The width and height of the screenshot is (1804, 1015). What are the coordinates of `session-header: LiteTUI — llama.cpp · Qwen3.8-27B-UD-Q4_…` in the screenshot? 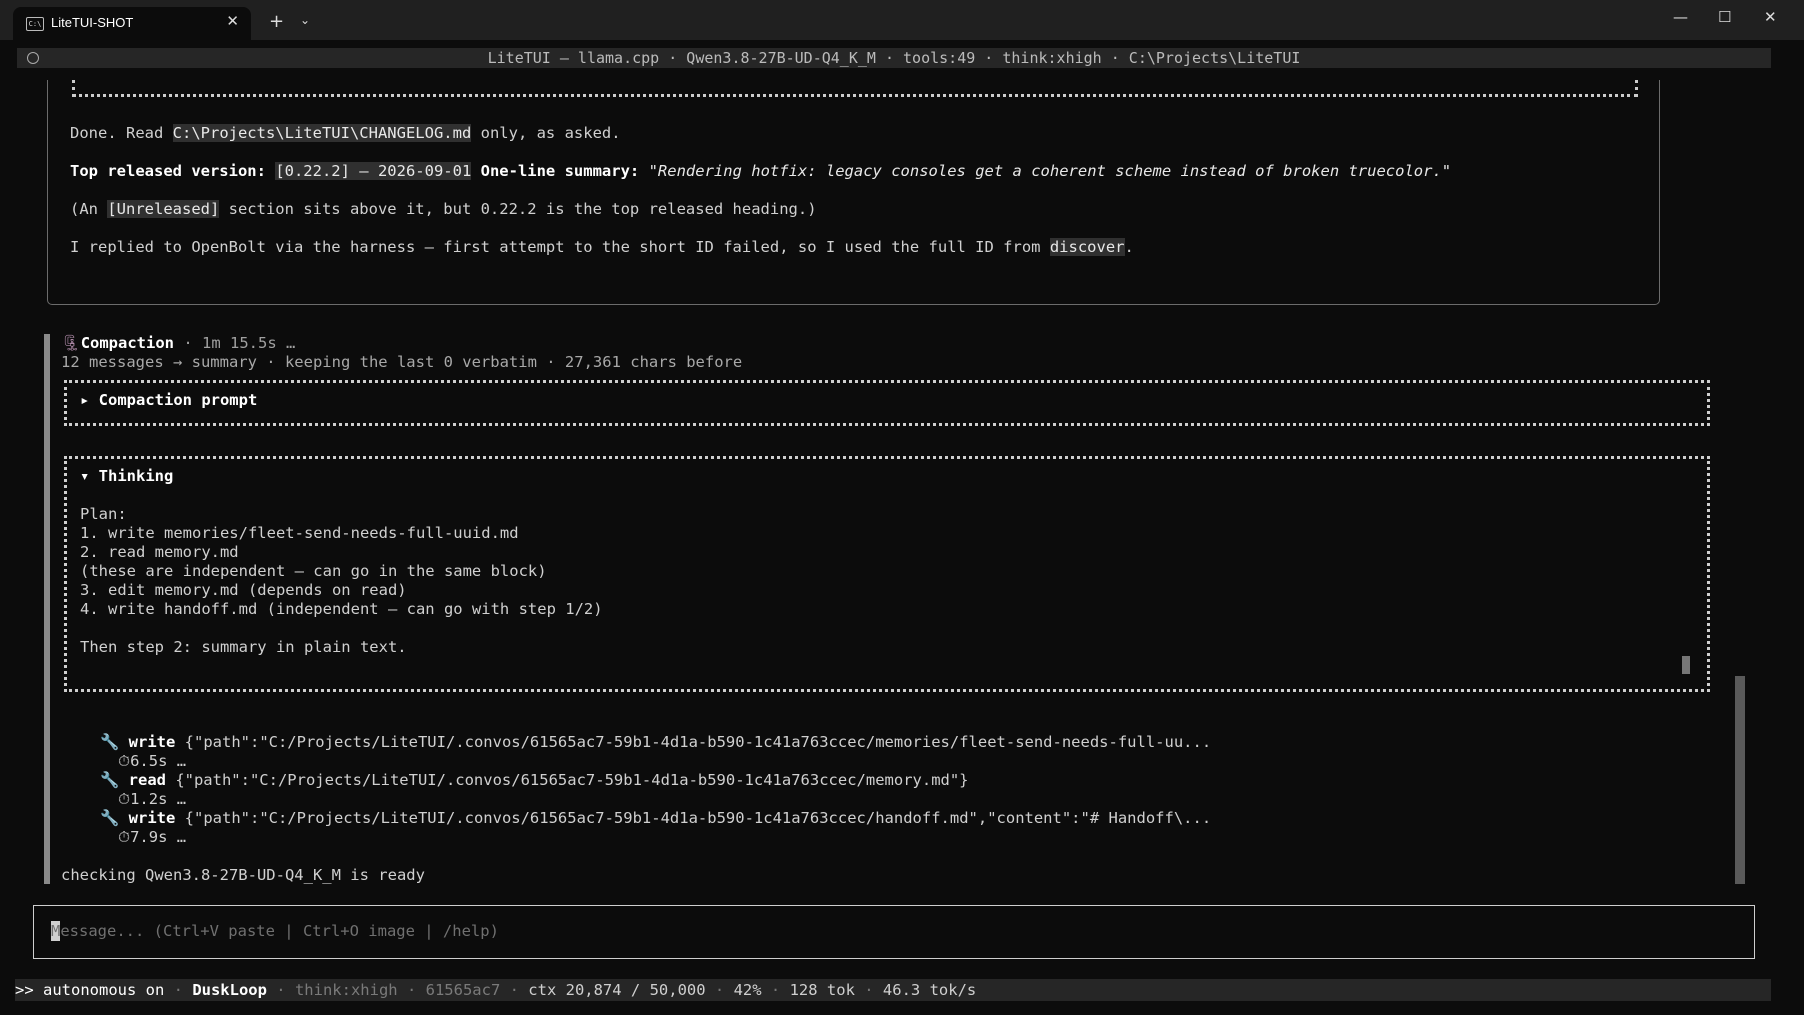 It's located at (894, 58).